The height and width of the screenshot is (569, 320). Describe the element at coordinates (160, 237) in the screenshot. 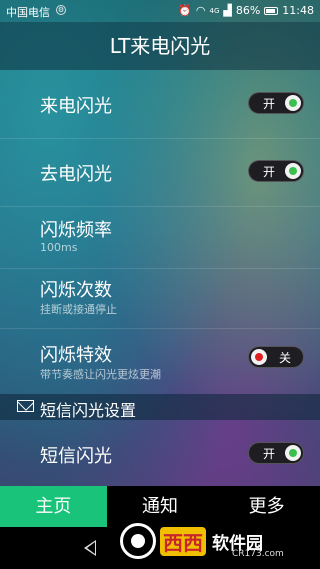

I see `setting-row-flash-frequency: 闪烁频率 100ms` at that location.